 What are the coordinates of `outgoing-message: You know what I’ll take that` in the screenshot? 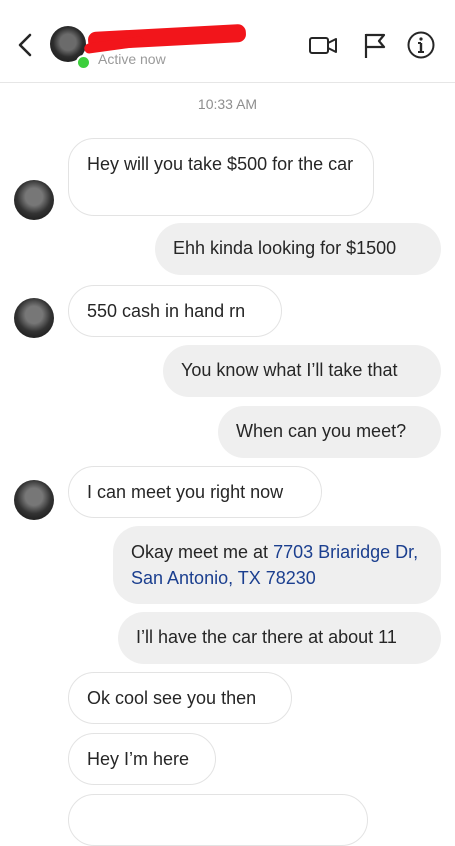 It's located at (302, 371).